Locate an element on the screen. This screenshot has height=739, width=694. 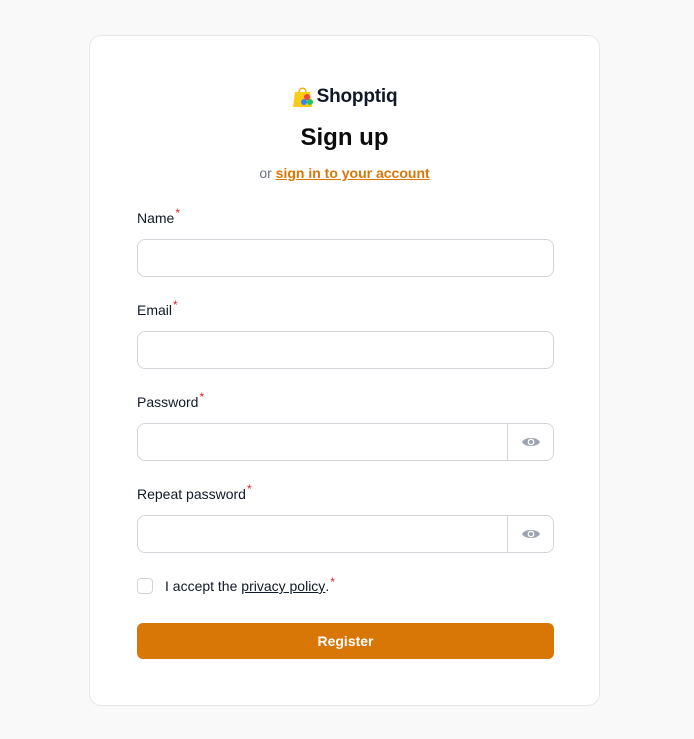
email-field is located at coordinates (345, 350).